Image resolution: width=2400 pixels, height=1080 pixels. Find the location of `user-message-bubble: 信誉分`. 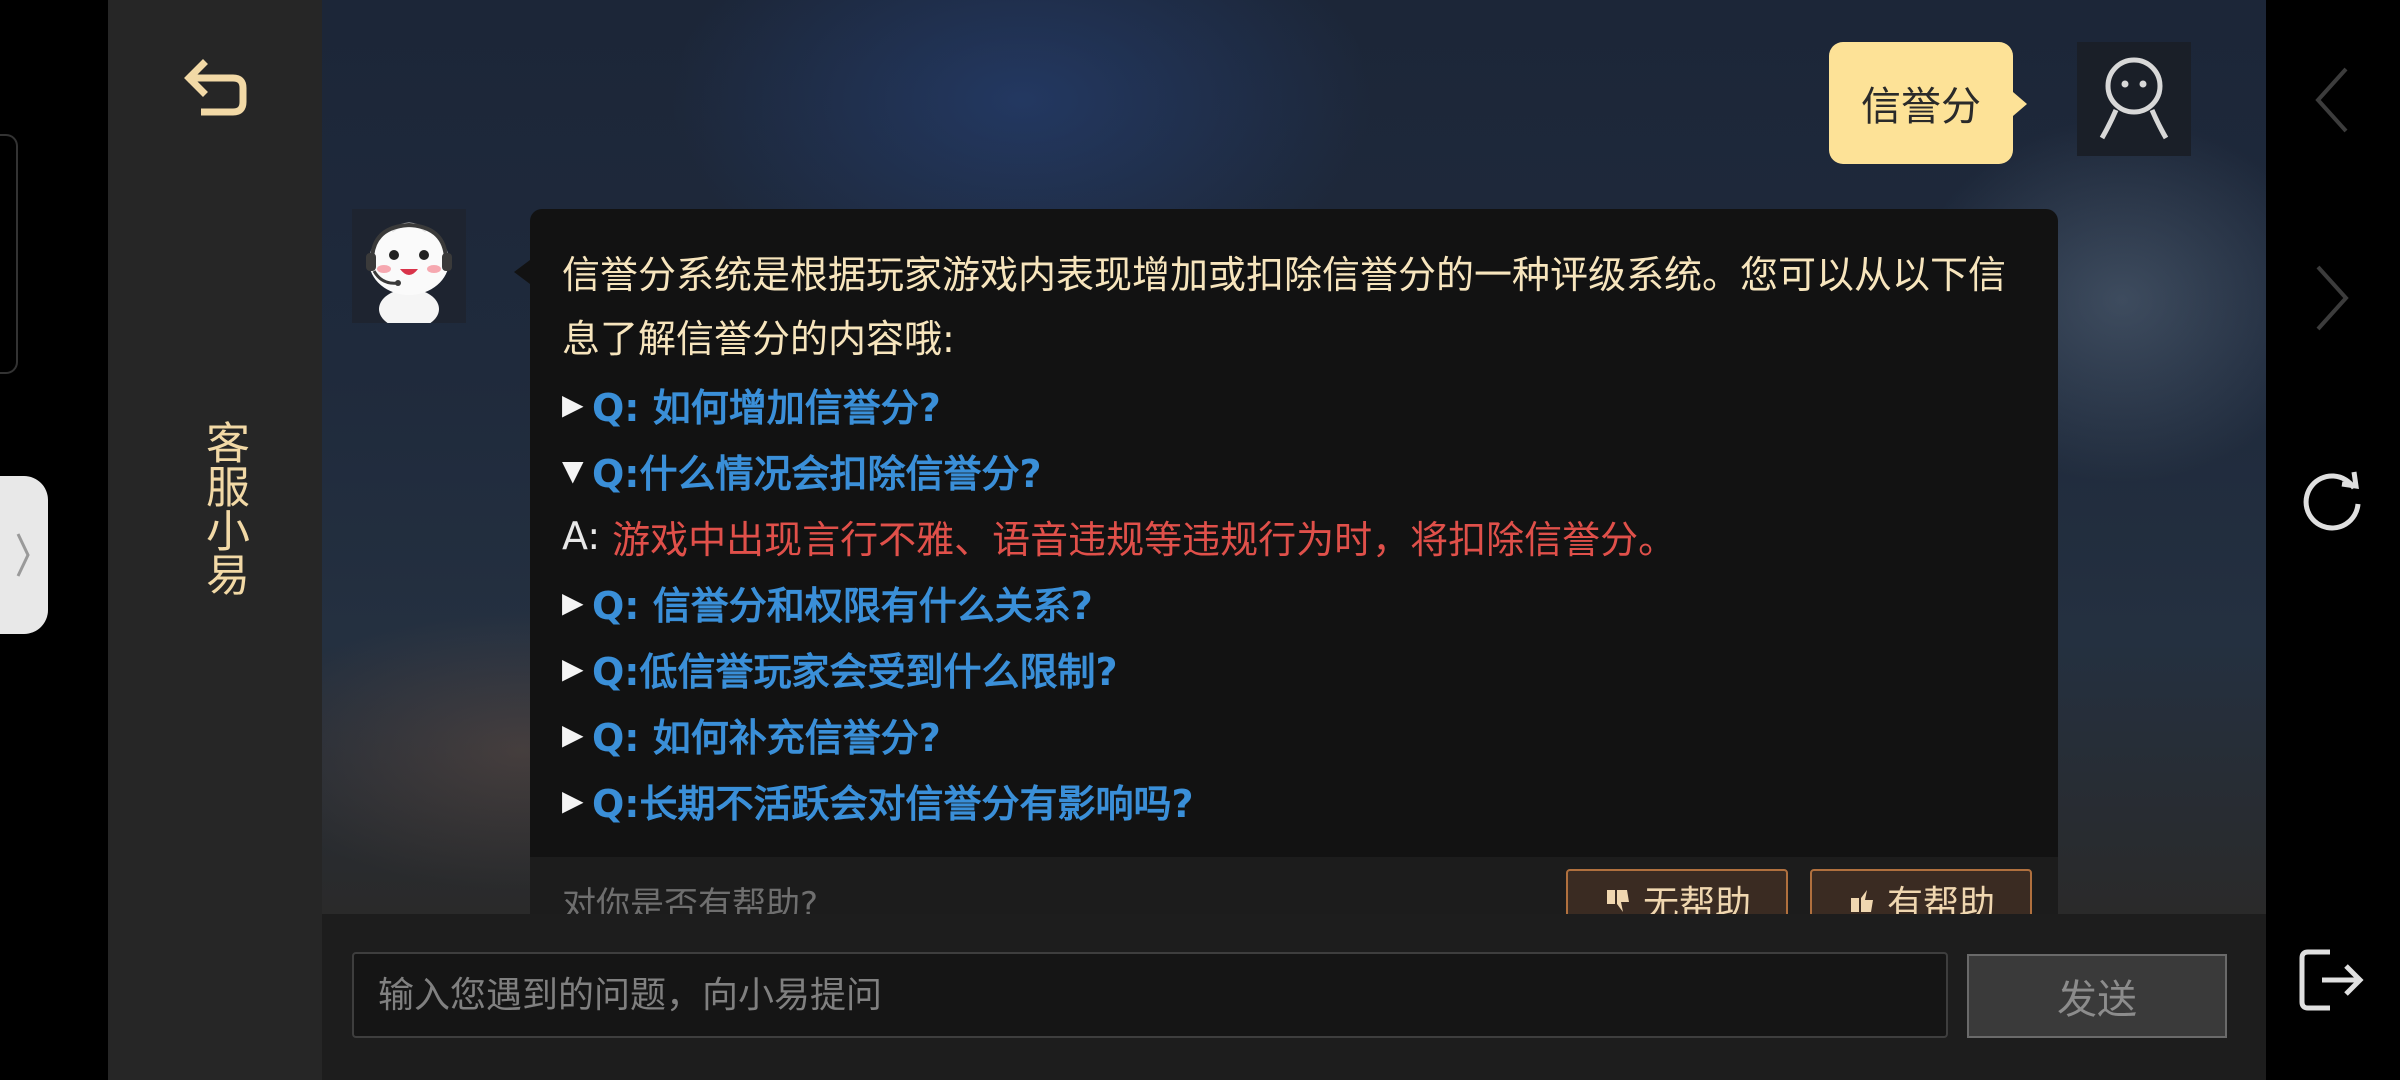

user-message-bubble: 信誉分 is located at coordinates (1928, 103).